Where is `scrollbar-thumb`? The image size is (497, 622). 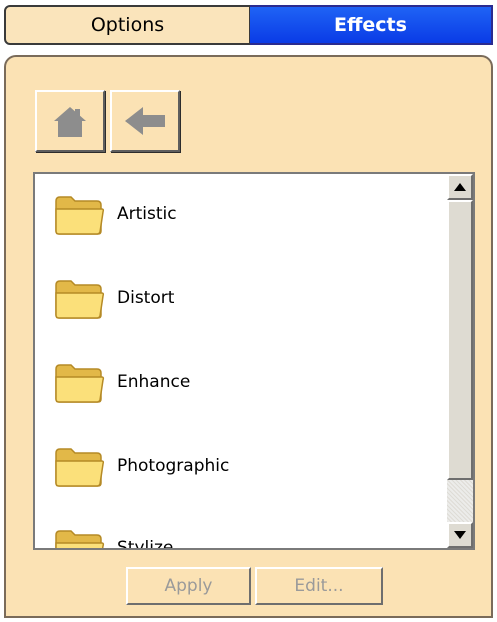 scrollbar-thumb is located at coordinates (460, 340).